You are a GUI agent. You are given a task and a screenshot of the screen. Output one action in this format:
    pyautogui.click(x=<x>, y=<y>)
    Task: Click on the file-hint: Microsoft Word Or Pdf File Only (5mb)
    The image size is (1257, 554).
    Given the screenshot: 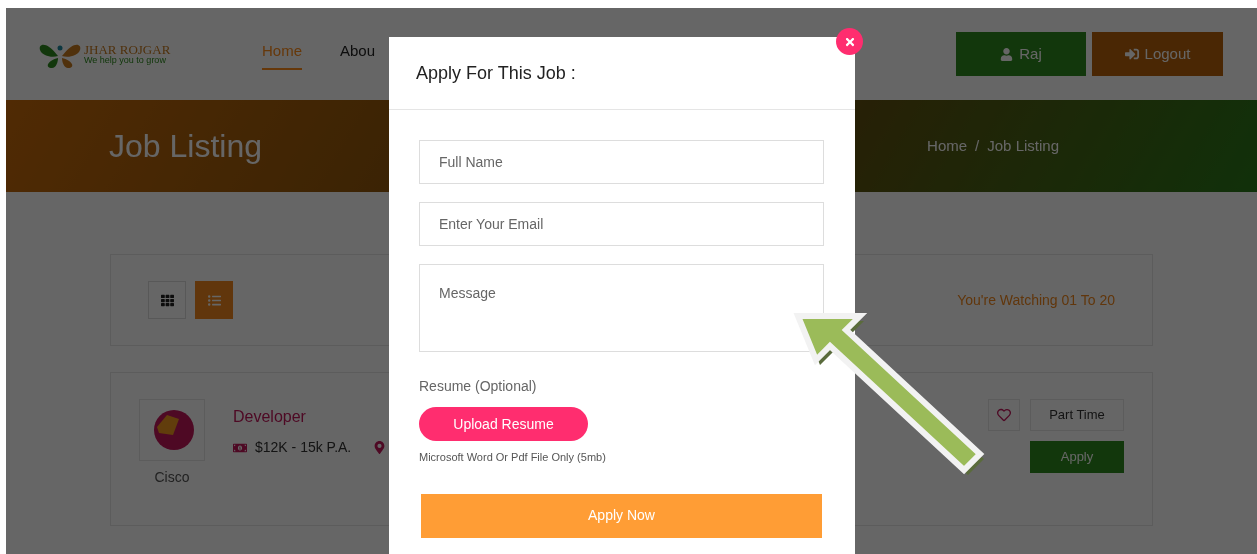 What is the action you would take?
    pyautogui.click(x=513, y=457)
    